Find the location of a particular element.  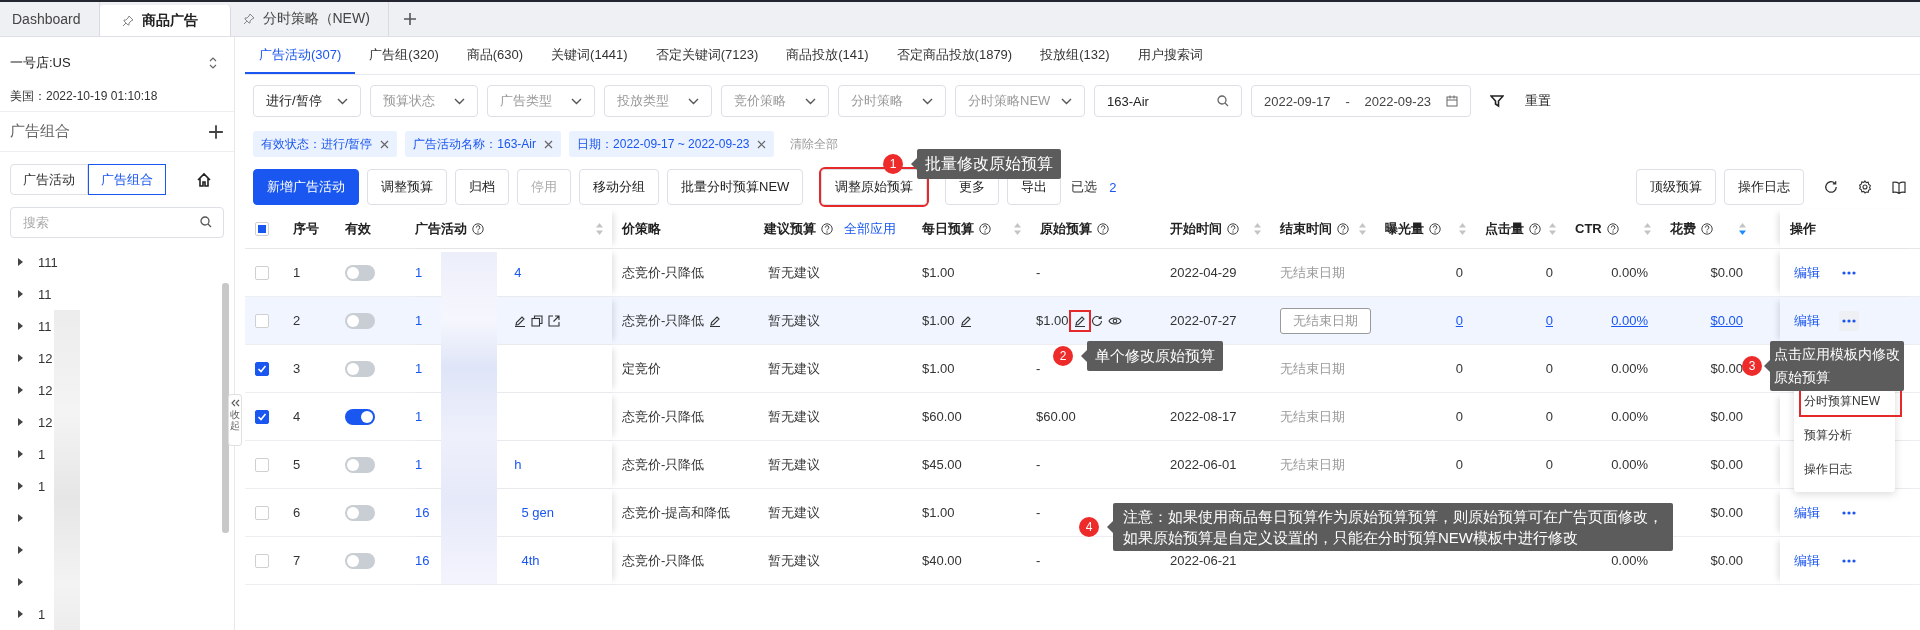

toolbar-button: 操作日志 is located at coordinates (1764, 187).